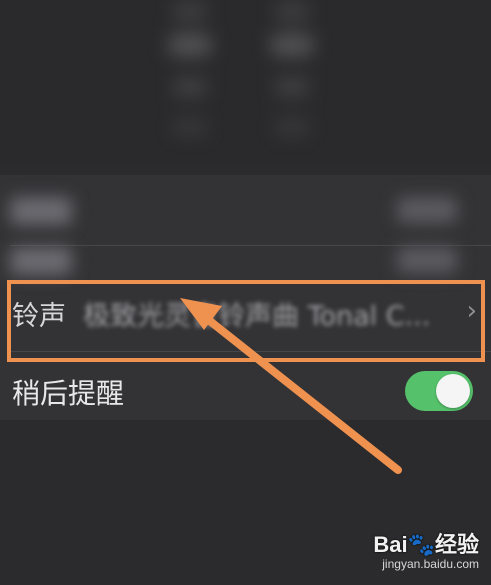 The height and width of the screenshot is (585, 491). What do you see at coordinates (190, 82) in the screenshot?
I see `hour-wheel` at bounding box center [190, 82].